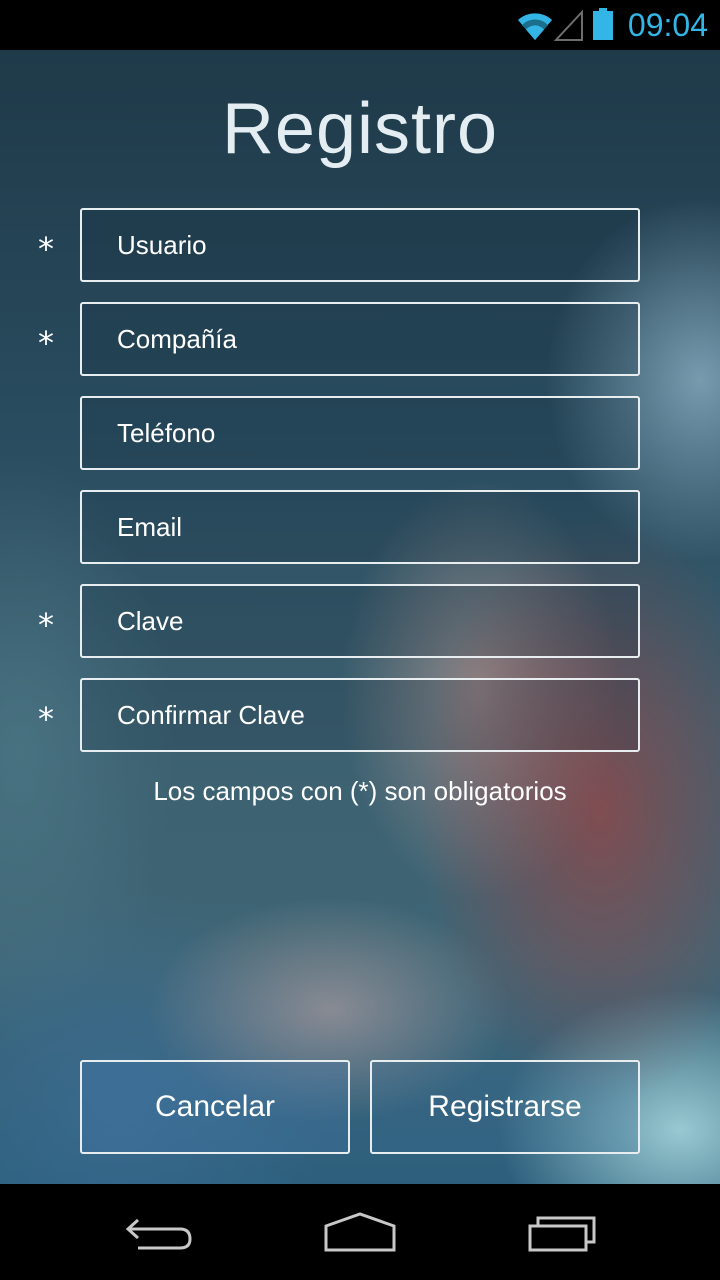 This screenshot has width=720, height=1280. What do you see at coordinates (360, 25) in the screenshot?
I see `status-bar: 09:04` at bounding box center [360, 25].